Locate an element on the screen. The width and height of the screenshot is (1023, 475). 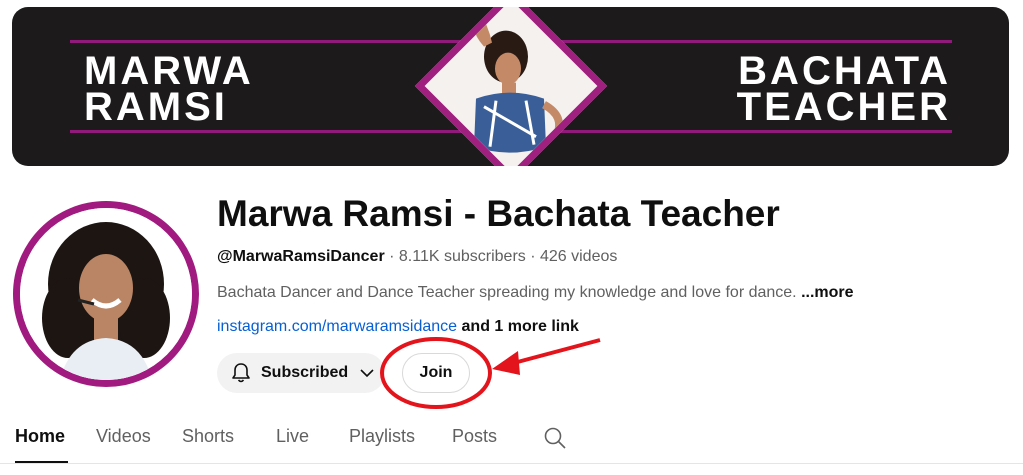
profile-photo is located at coordinates (106, 294).